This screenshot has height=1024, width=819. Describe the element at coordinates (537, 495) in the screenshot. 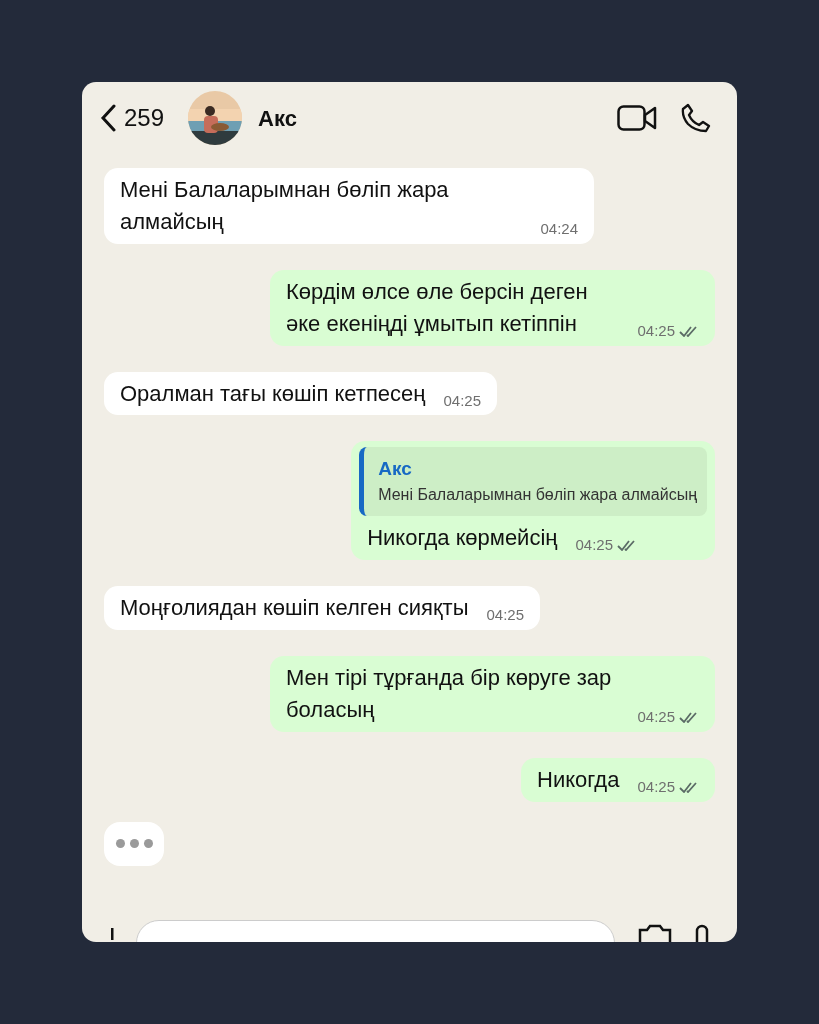

I see `quote-text: Мені Балаларымнан бөліп жара алмайсың` at that location.